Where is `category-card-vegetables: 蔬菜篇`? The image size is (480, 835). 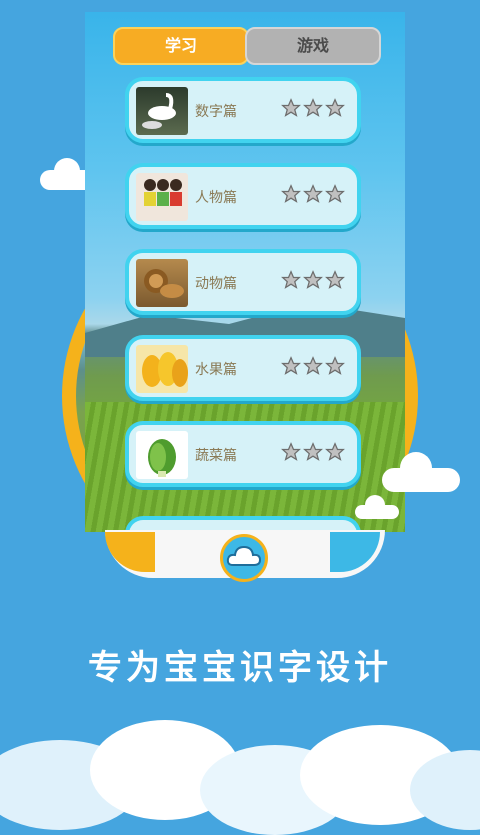
category-card-vegetables: 蔬菜篇 is located at coordinates (243, 454).